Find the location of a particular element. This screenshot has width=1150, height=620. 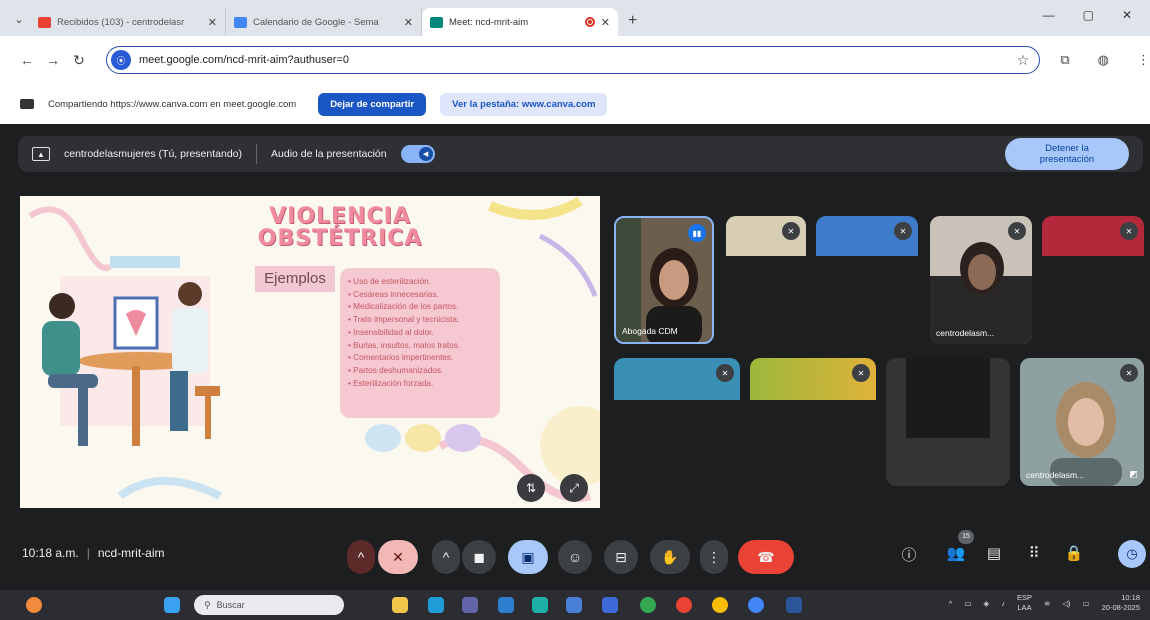

swap-layout-icon: ⇅ is located at coordinates (531, 488).